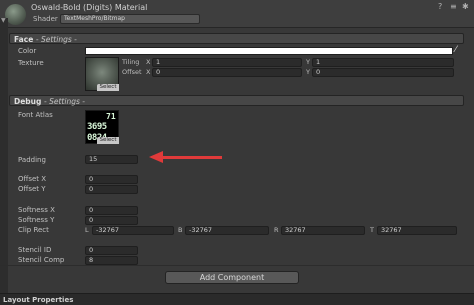  I want to click on padding-label: Padding, so click(32, 160).